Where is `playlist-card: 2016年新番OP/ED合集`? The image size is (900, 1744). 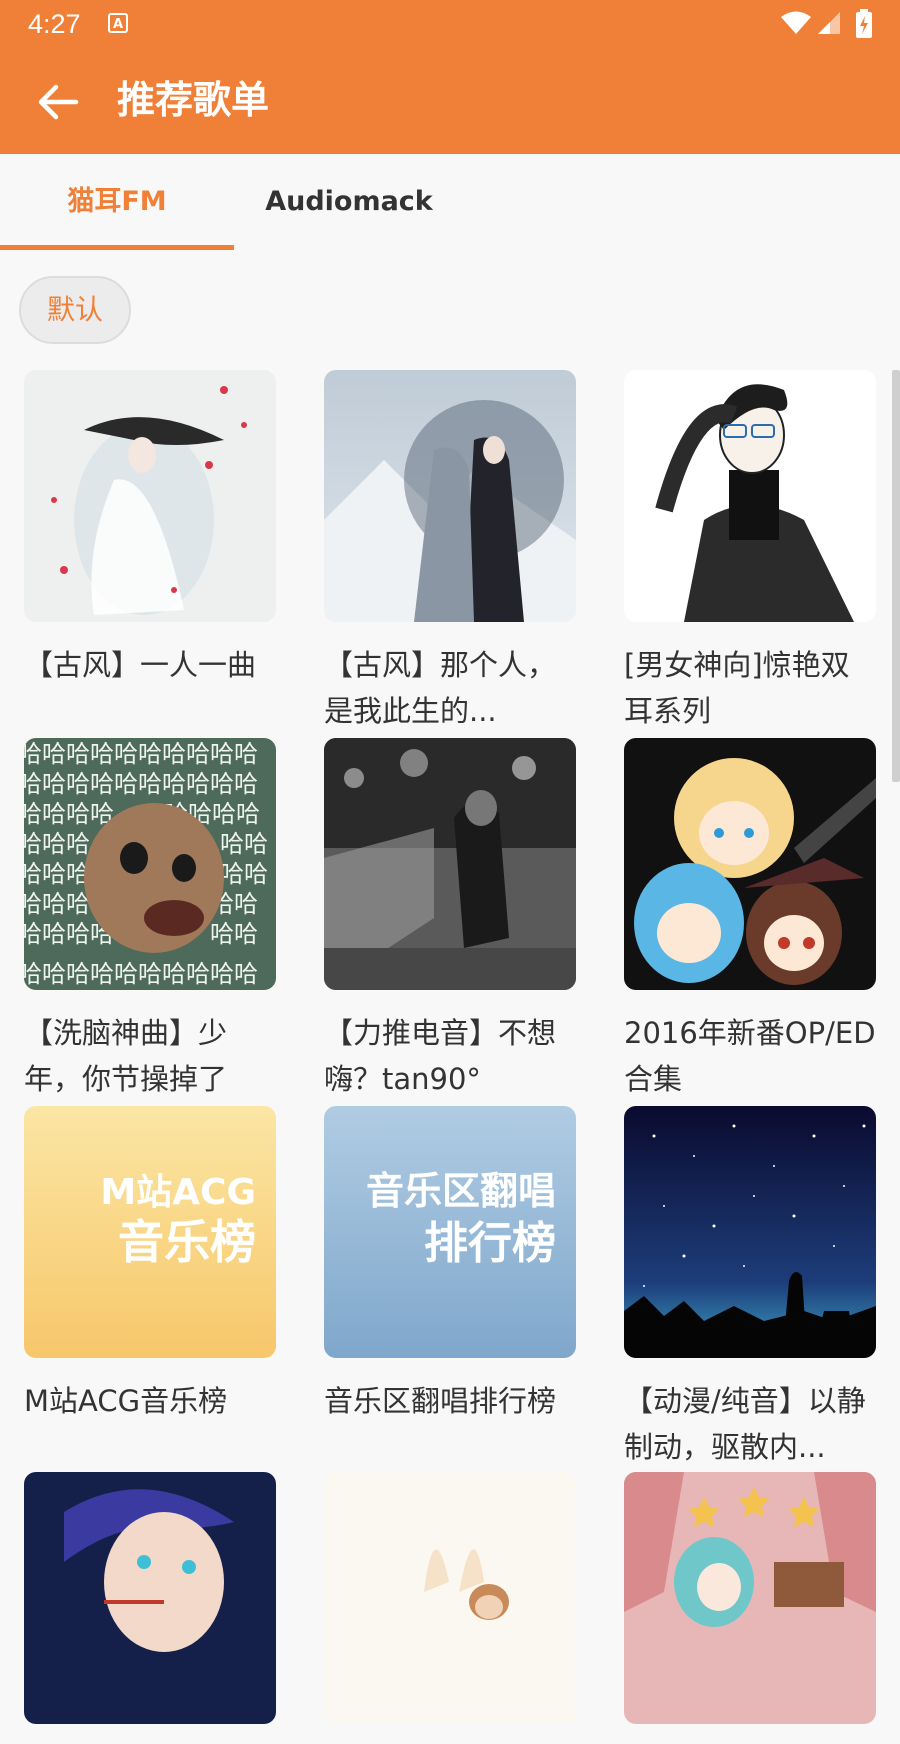
playlist-card: 2016年新番OP/ED合集 is located at coordinates (750, 920).